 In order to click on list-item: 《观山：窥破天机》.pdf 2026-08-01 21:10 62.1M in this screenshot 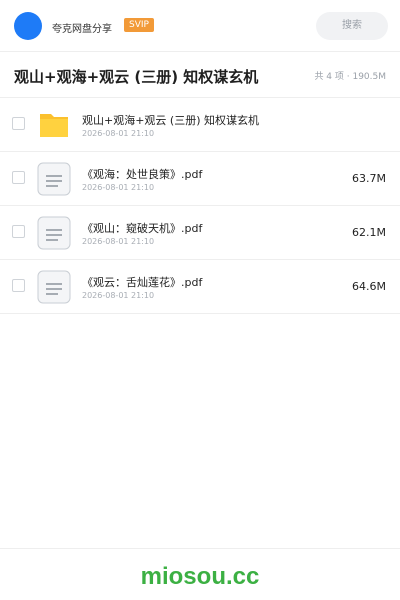, I will do `click(200, 233)`.